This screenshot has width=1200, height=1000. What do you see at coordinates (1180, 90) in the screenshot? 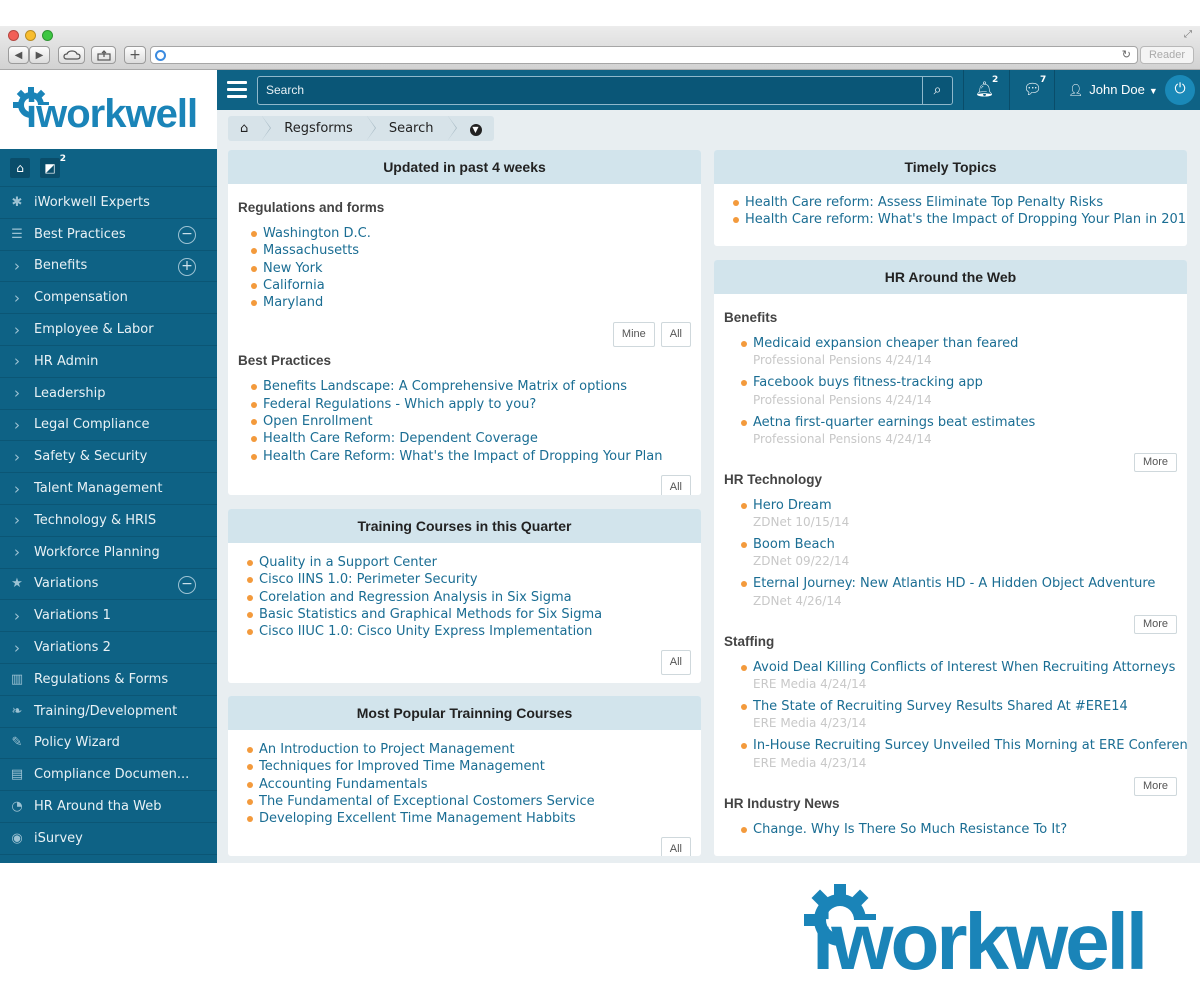
I see `power-button: ⏻` at bounding box center [1180, 90].